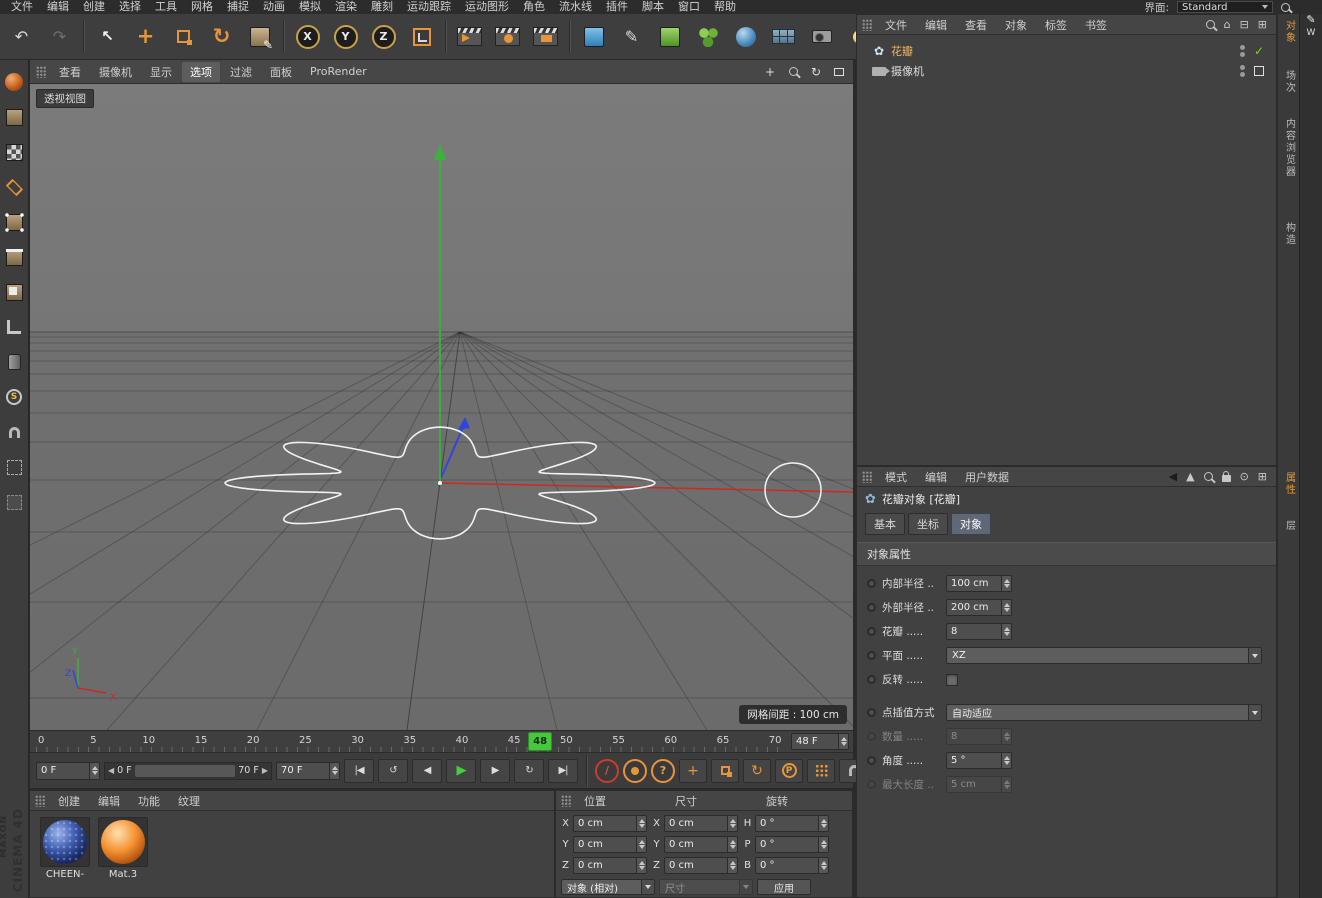 This screenshot has width=1322, height=898. Describe the element at coordinates (238, 7) in the screenshot. I see `menu-item: 捕捉` at that location.